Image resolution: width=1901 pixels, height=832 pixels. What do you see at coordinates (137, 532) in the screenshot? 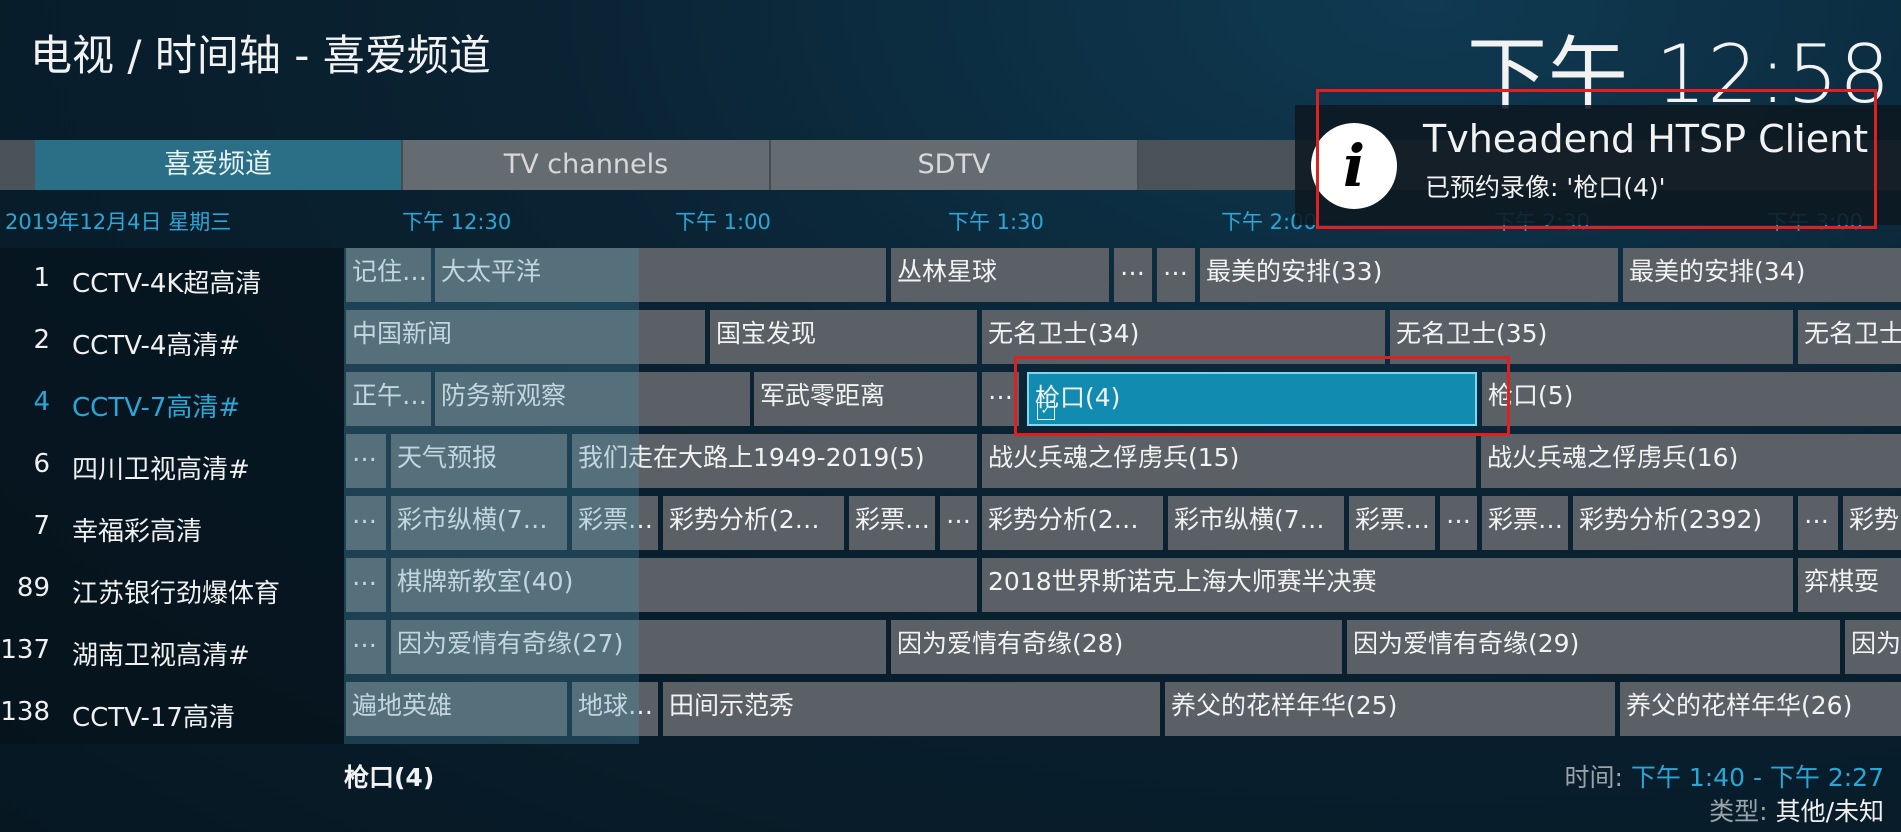
I see `channel-name: 幸福彩高清` at bounding box center [137, 532].